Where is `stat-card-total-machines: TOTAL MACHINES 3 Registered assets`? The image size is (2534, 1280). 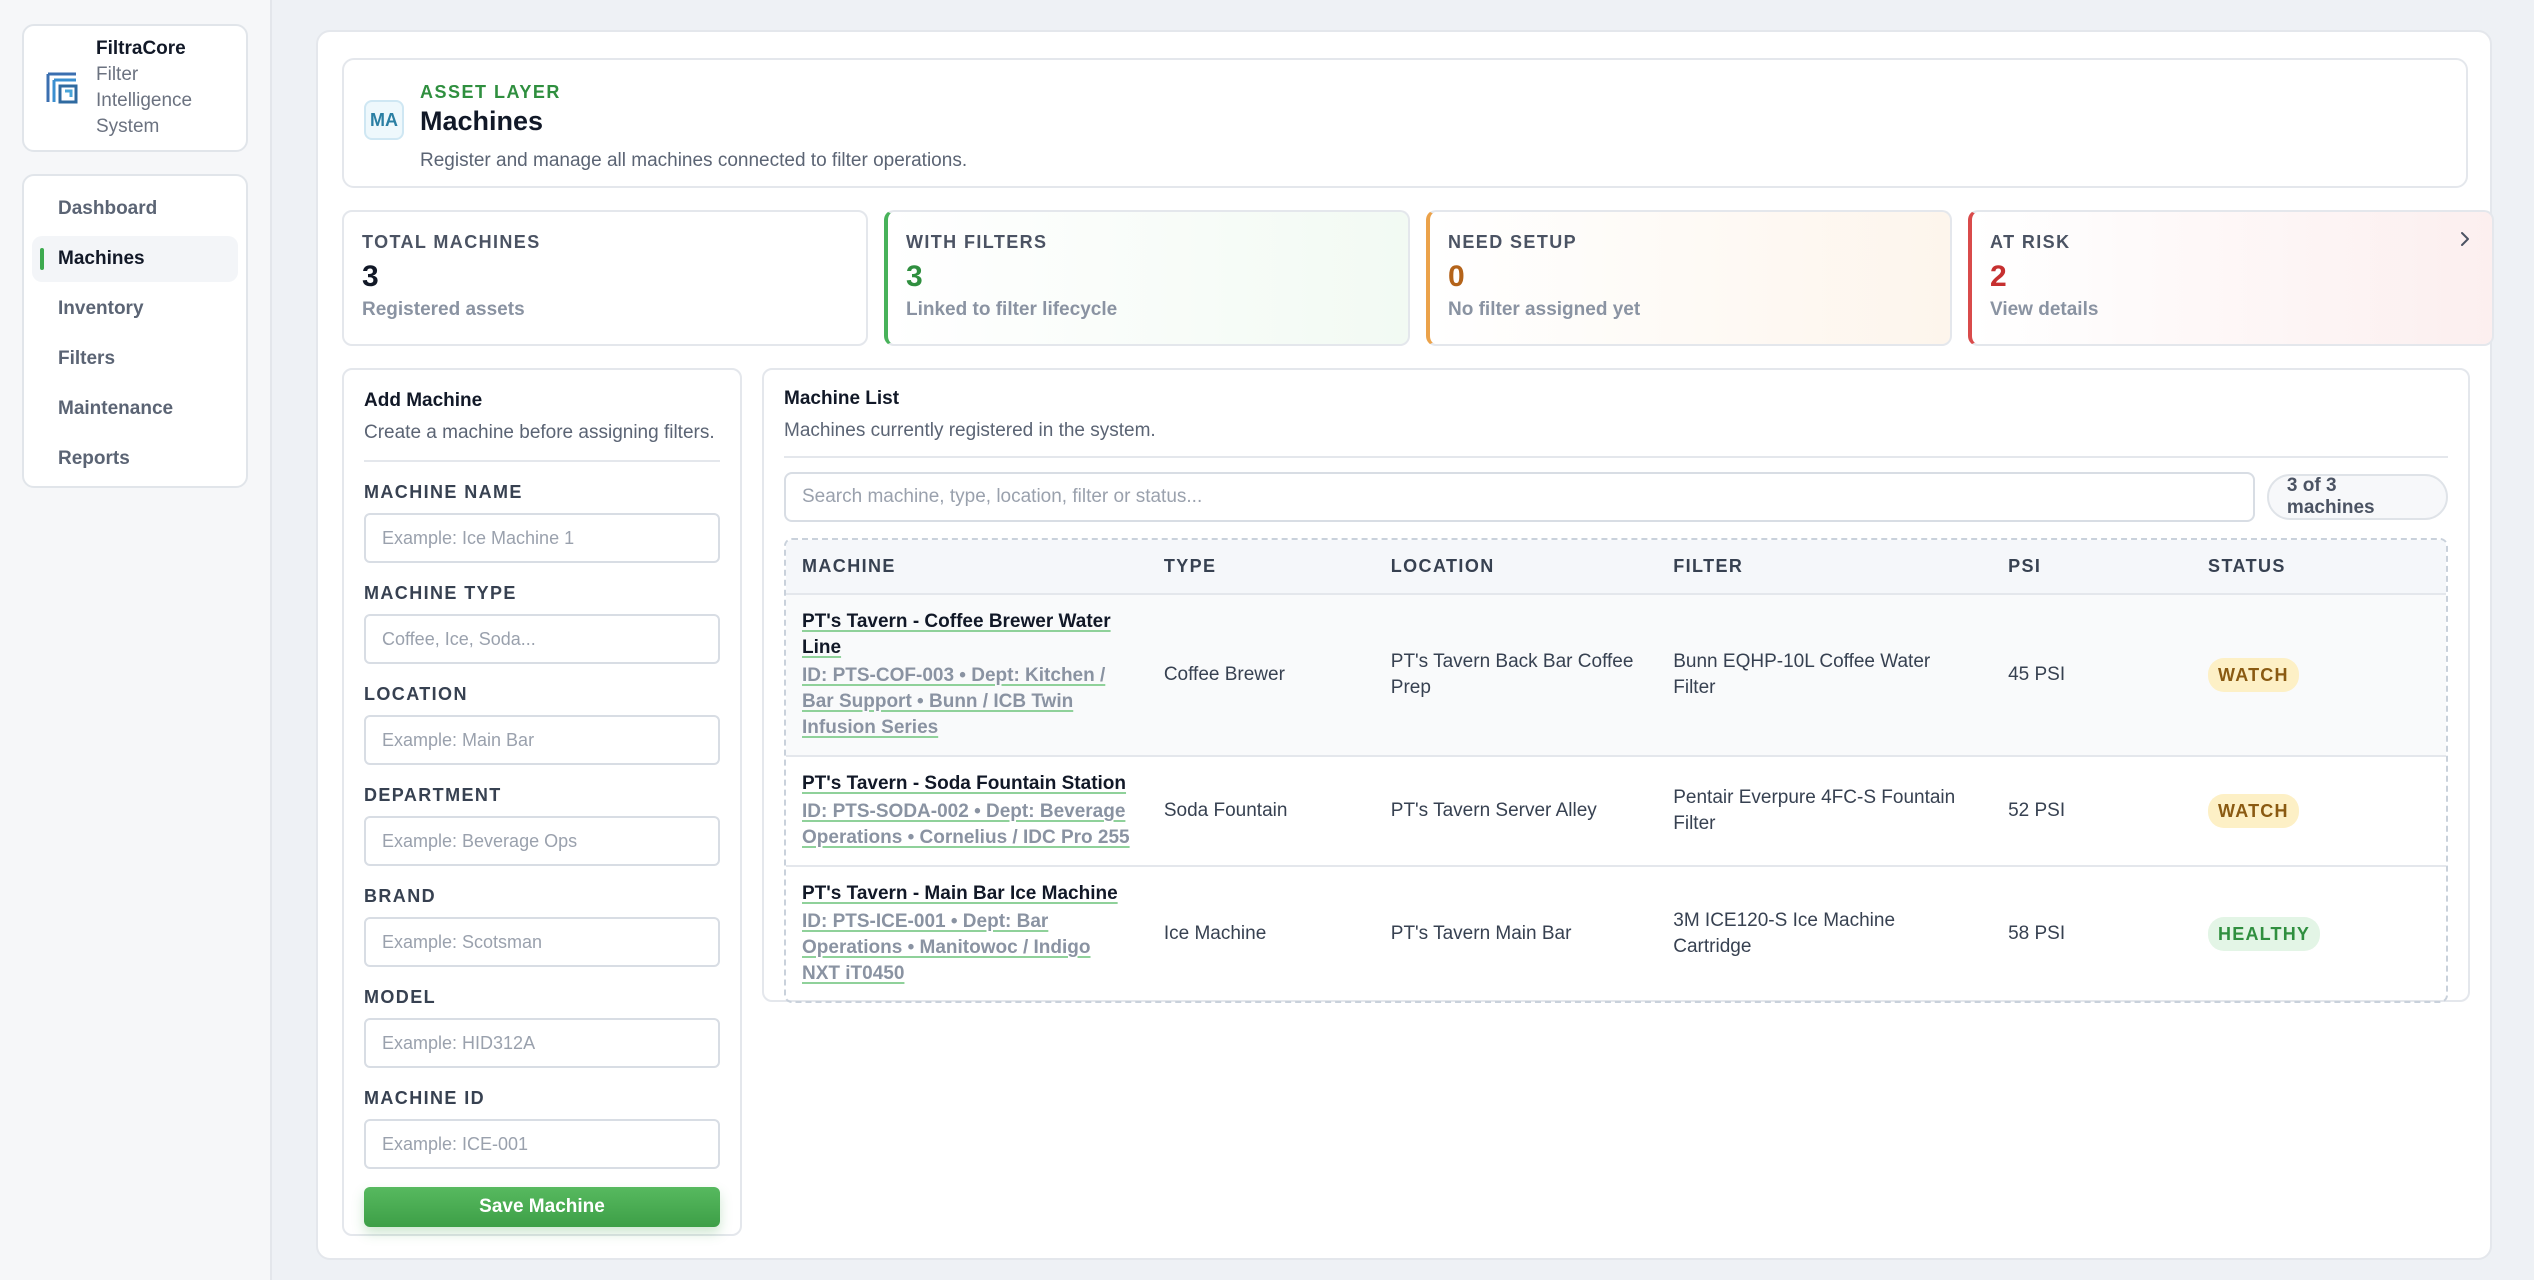 stat-card-total-machines: TOTAL MACHINES 3 Registered assets is located at coordinates (605, 278).